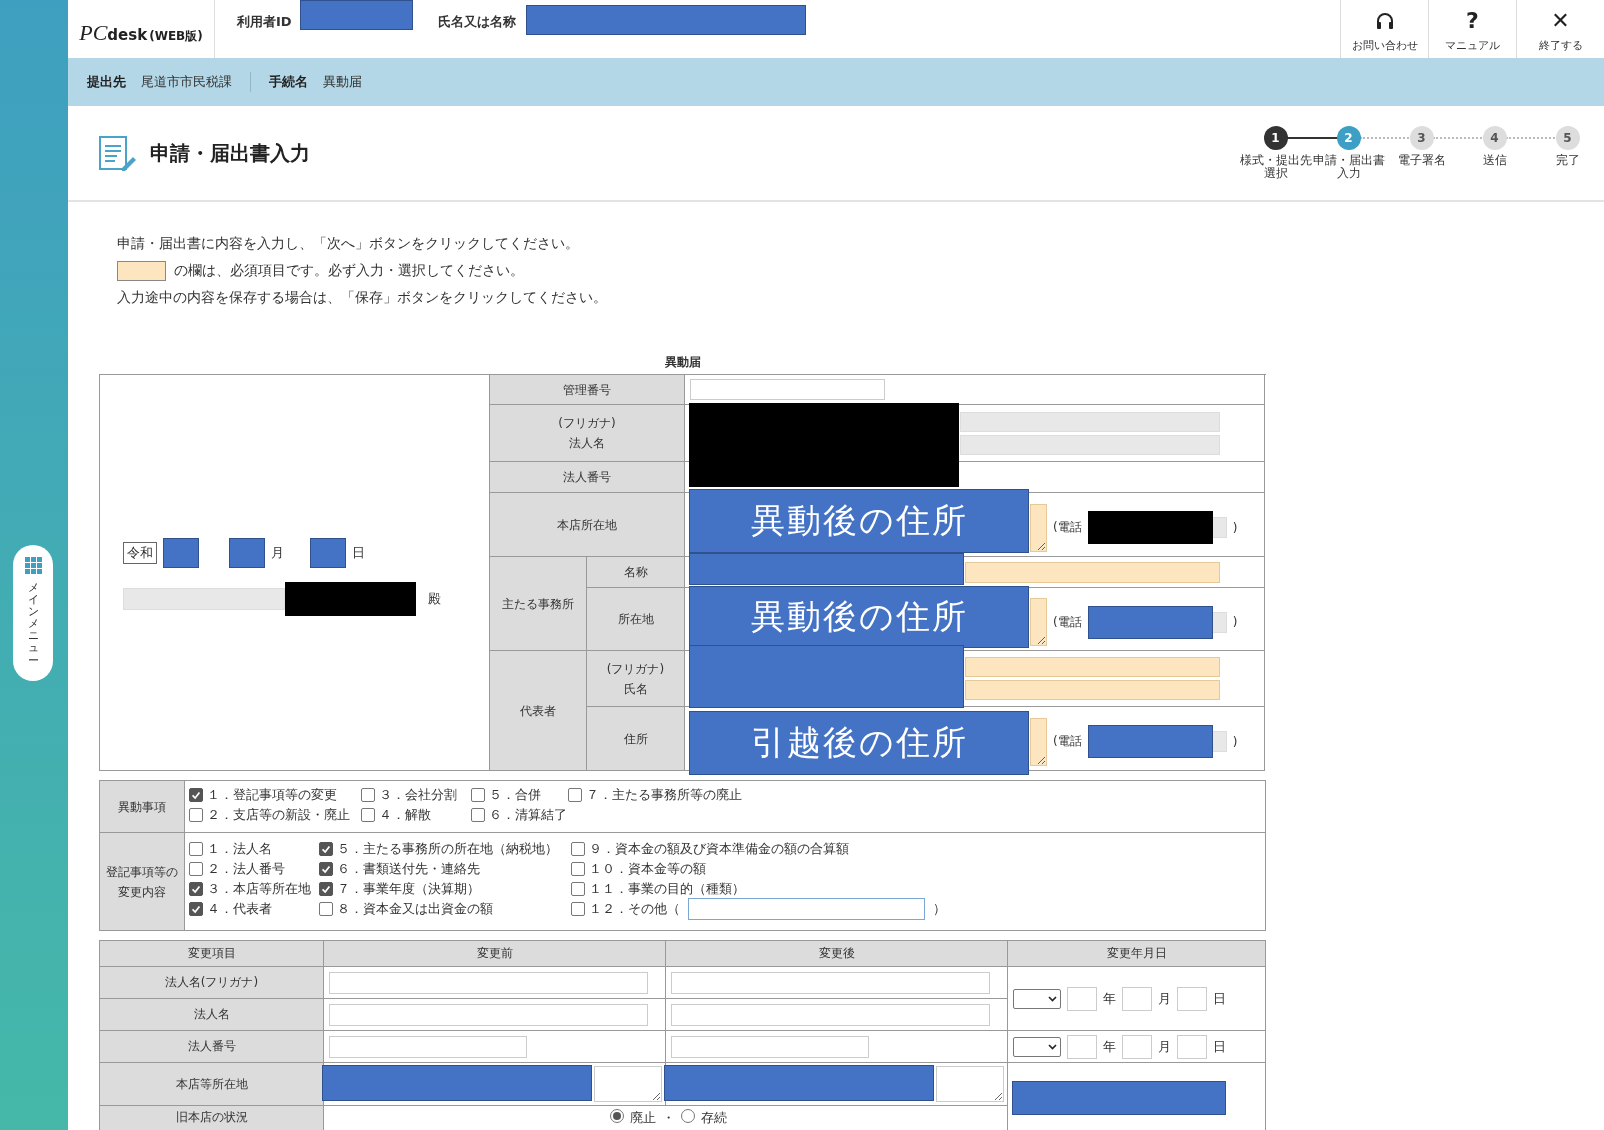  Describe the element at coordinates (434, 599) in the screenshot. I see `honorific-label: 殿` at that location.